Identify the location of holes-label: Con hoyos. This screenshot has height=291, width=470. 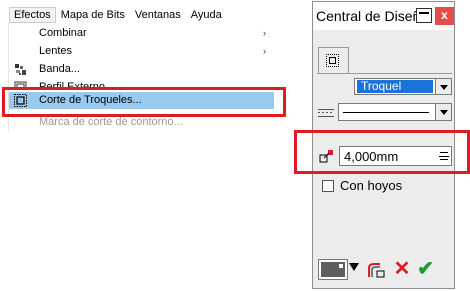
(371, 185).